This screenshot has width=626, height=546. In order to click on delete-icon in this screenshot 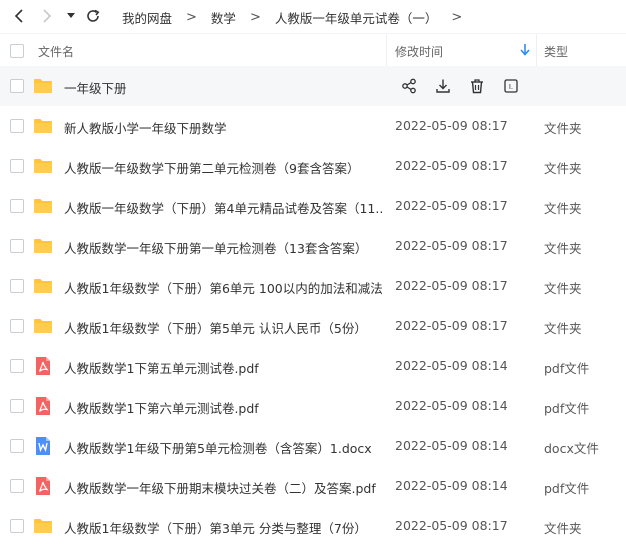, I will do `click(477, 86)`.